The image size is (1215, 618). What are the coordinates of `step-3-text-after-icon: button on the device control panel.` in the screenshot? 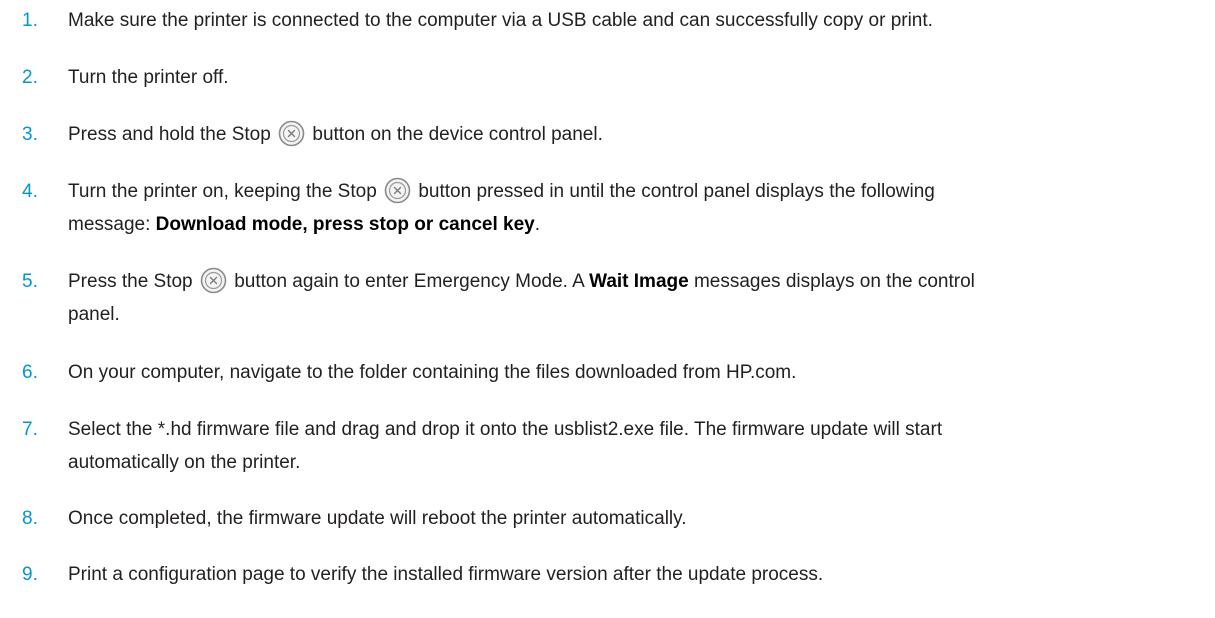 It's located at (457, 134).